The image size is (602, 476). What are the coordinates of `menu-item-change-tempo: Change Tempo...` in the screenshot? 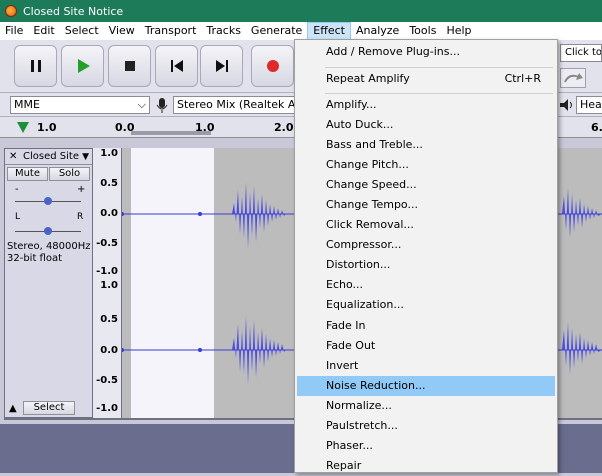 It's located at (426, 205).